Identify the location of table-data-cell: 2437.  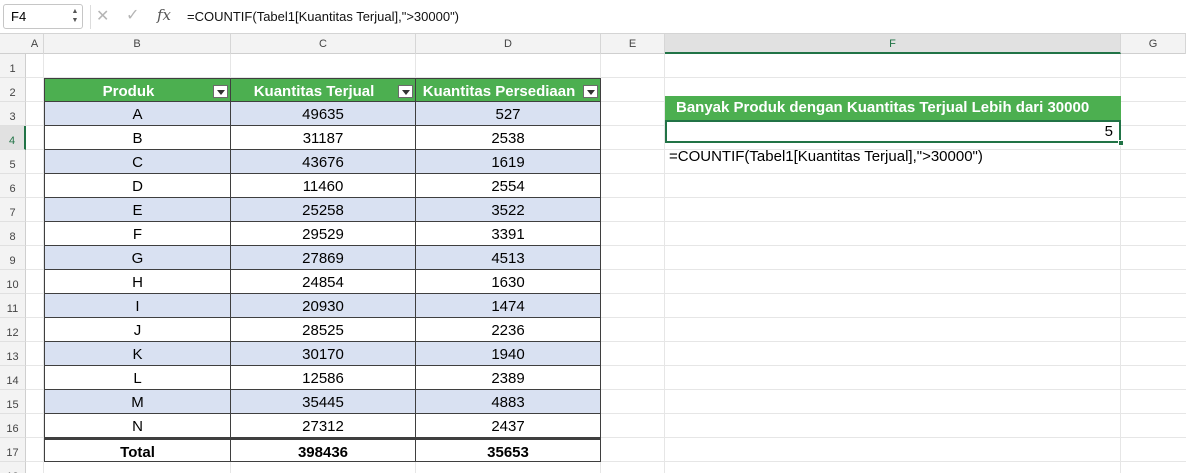
(508, 426).